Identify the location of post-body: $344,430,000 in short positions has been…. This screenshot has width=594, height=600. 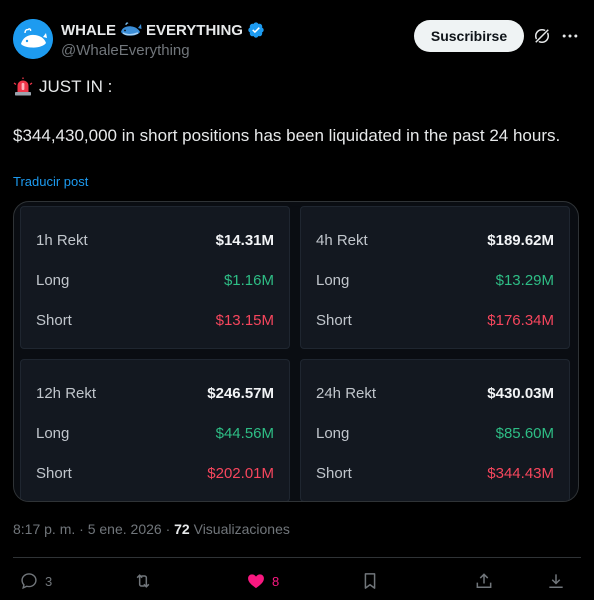
(287, 135).